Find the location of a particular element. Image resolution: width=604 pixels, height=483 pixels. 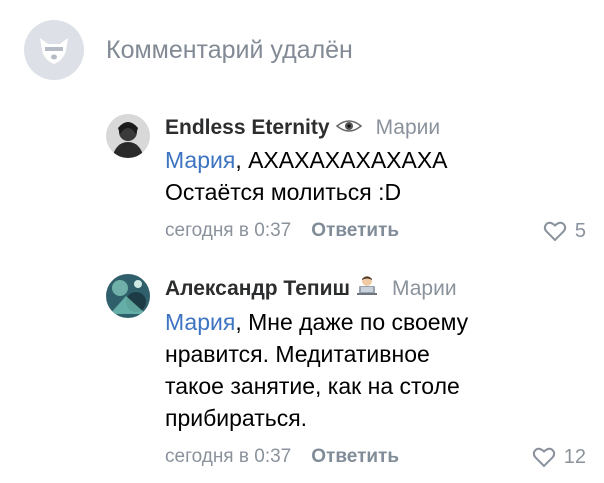

deleted-user-avatar is located at coordinates (54, 50).